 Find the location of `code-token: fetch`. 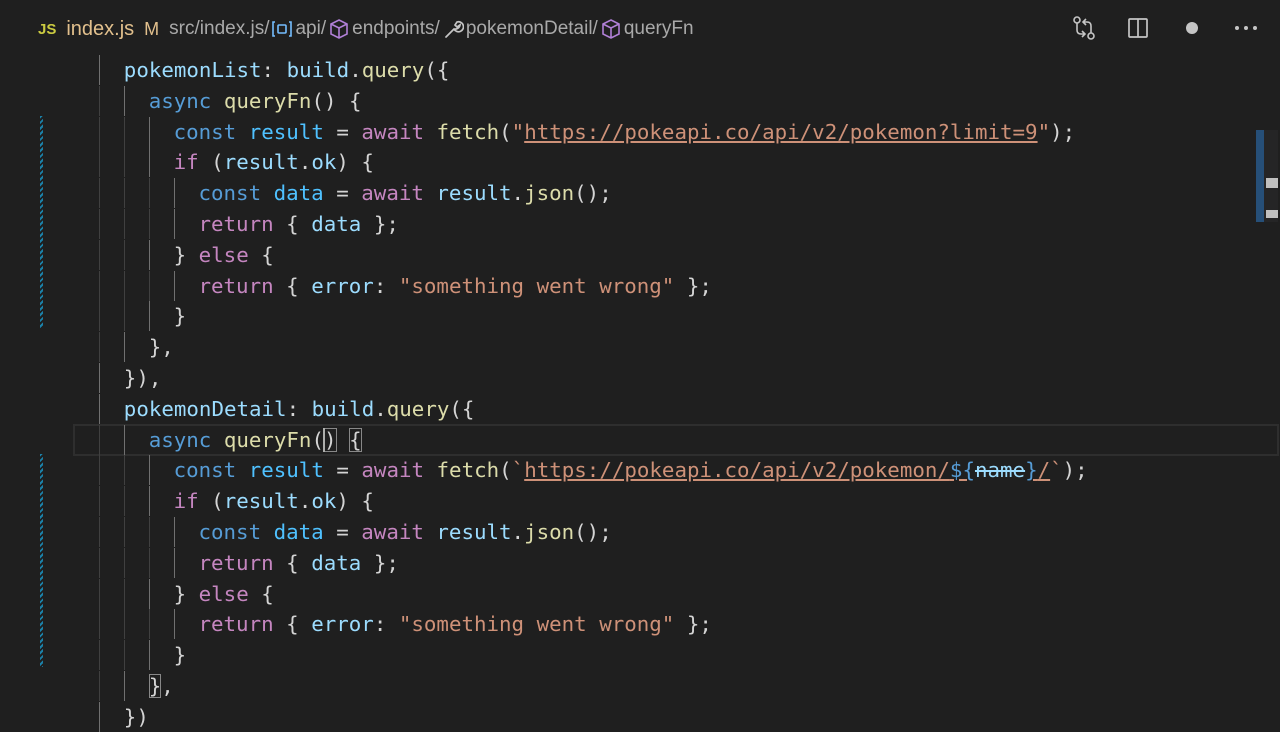

code-token: fetch is located at coordinates (468, 131).